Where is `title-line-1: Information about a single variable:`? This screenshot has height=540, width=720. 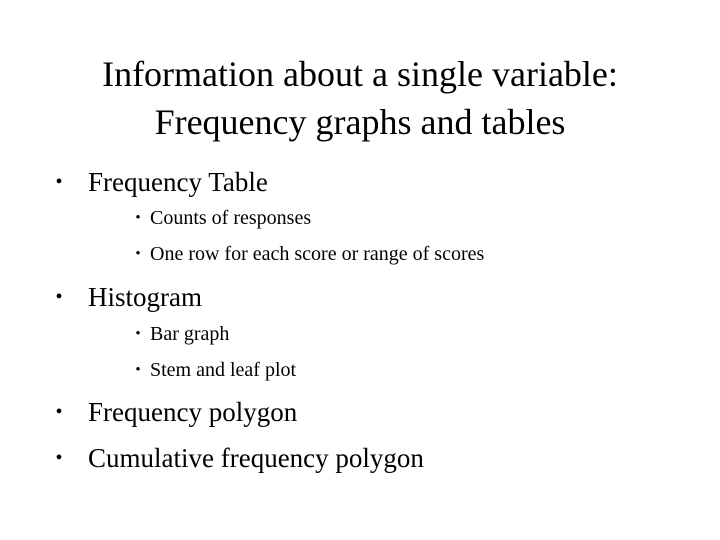
title-line-1: Information about a single variable: is located at coordinates (360, 74).